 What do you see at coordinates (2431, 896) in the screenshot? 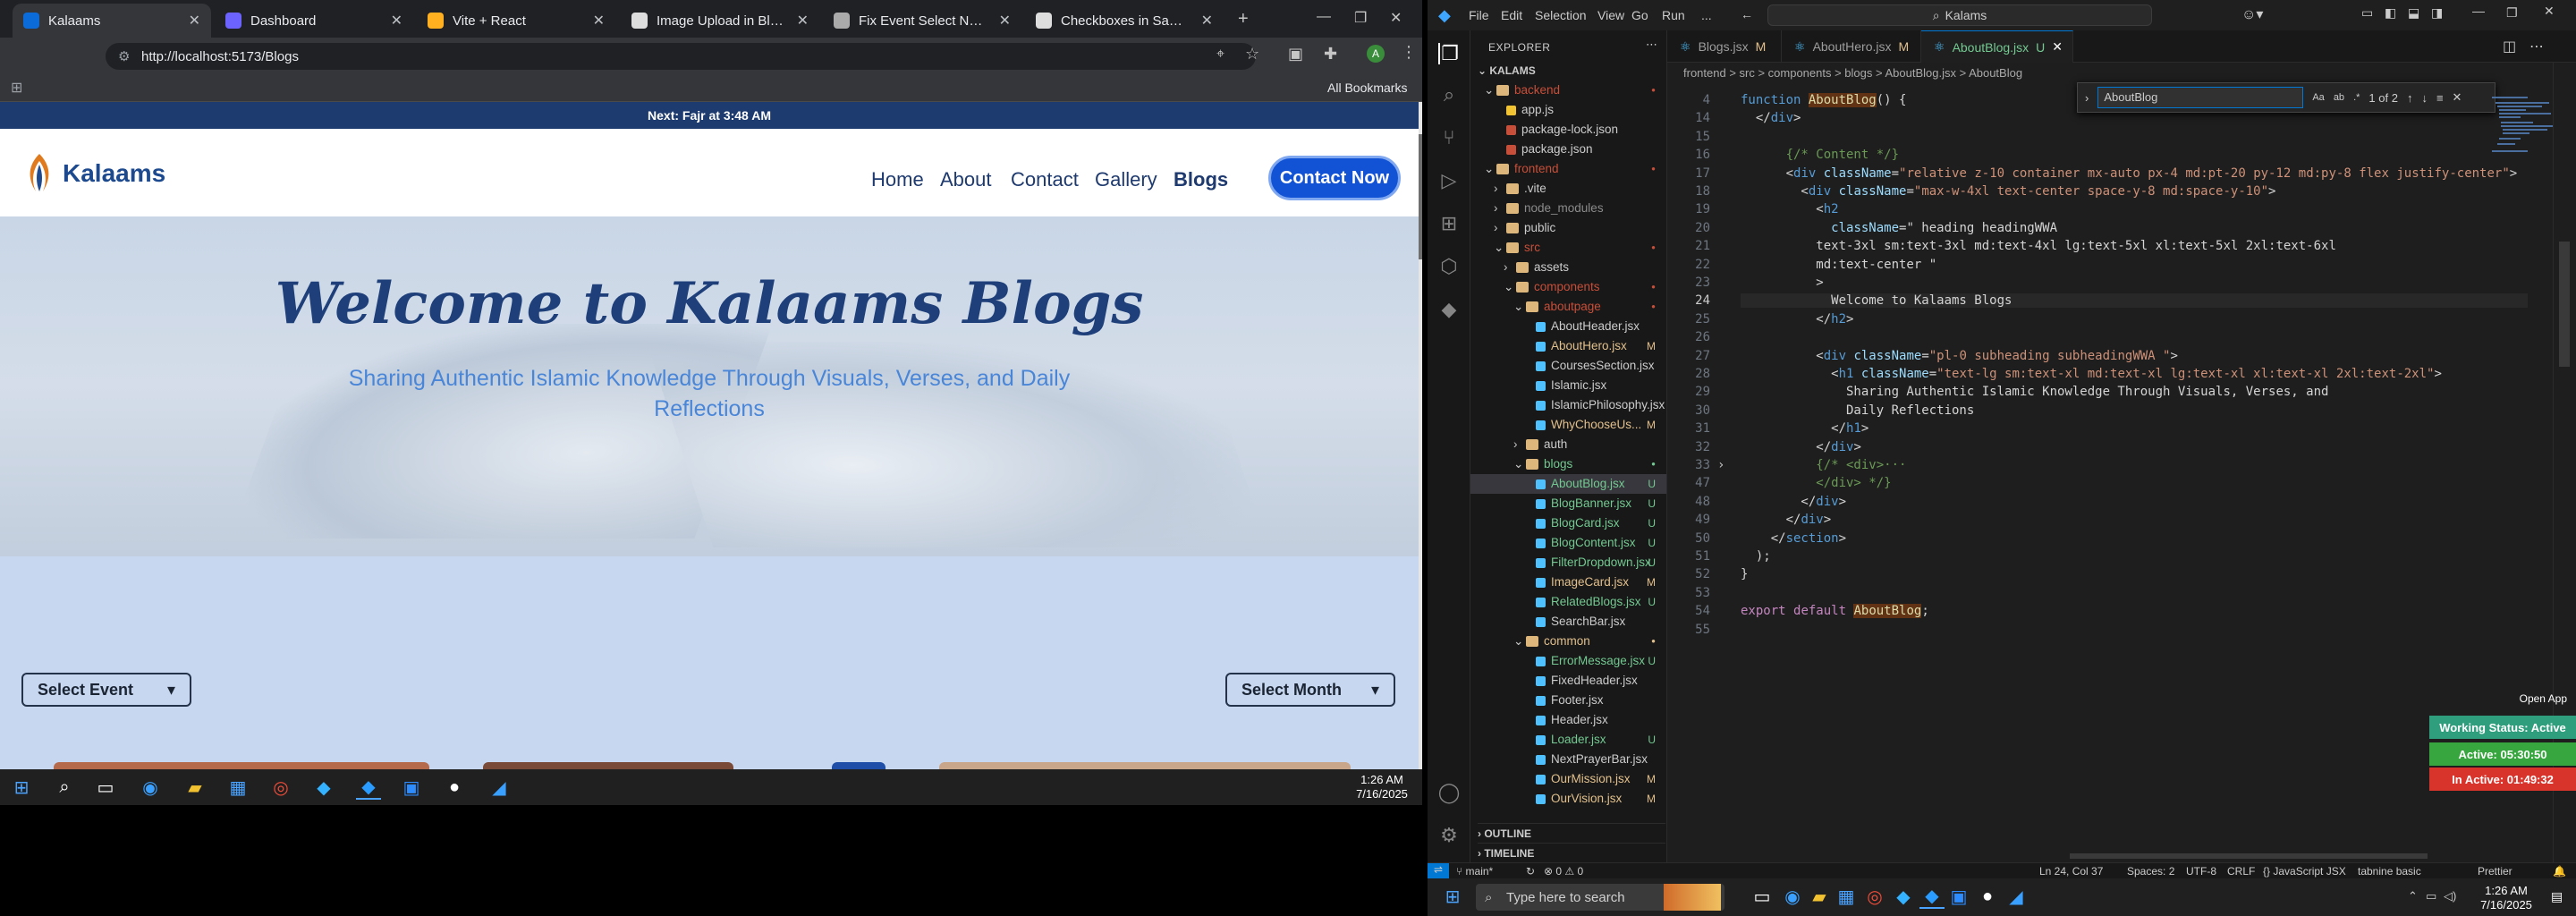
I see `network-icon: ▭` at bounding box center [2431, 896].